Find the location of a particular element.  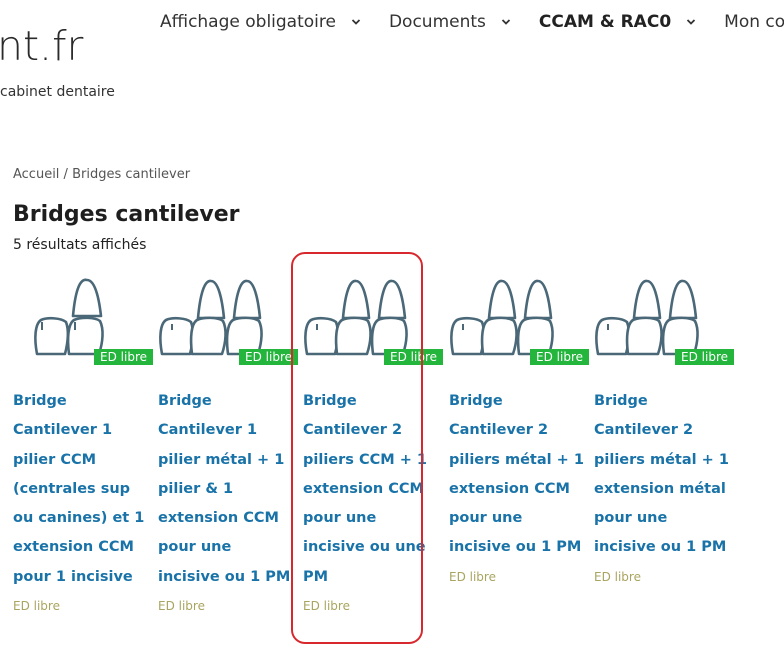

page-title: Bridges cantilever is located at coordinates (126, 214).